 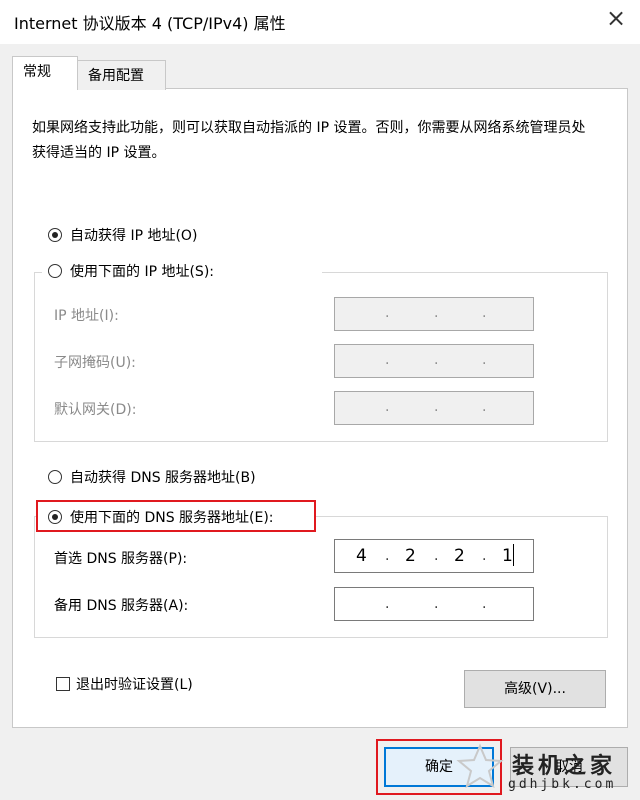 I want to click on manual-ip-label: 使用下面的 IP 地址(S):, so click(x=142, y=272).